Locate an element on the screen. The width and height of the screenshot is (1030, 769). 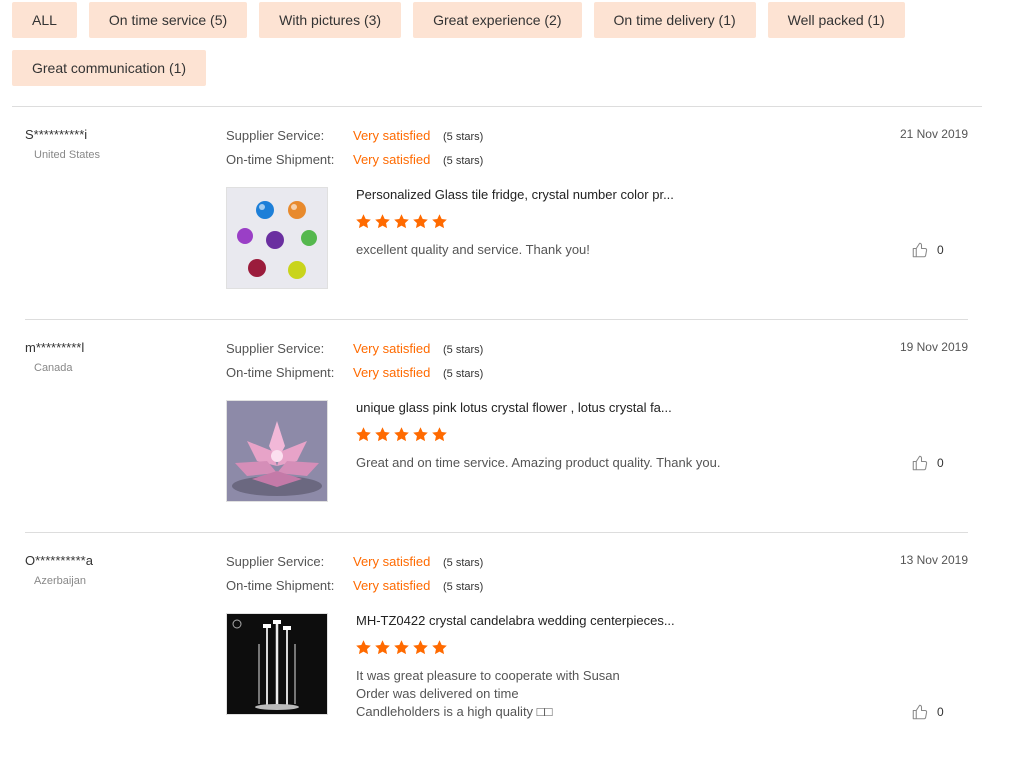
comment-line: Candleholders is a high quality □□ is located at coordinates (454, 711).